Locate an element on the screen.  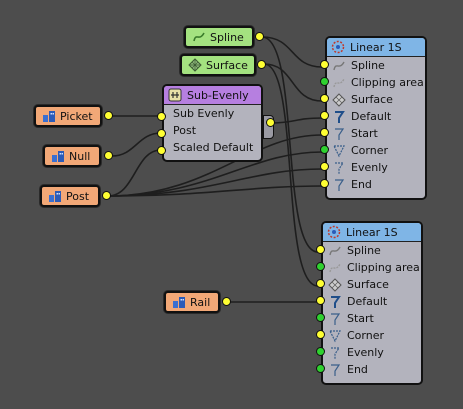
rail-output-port is located at coordinates (226, 301).